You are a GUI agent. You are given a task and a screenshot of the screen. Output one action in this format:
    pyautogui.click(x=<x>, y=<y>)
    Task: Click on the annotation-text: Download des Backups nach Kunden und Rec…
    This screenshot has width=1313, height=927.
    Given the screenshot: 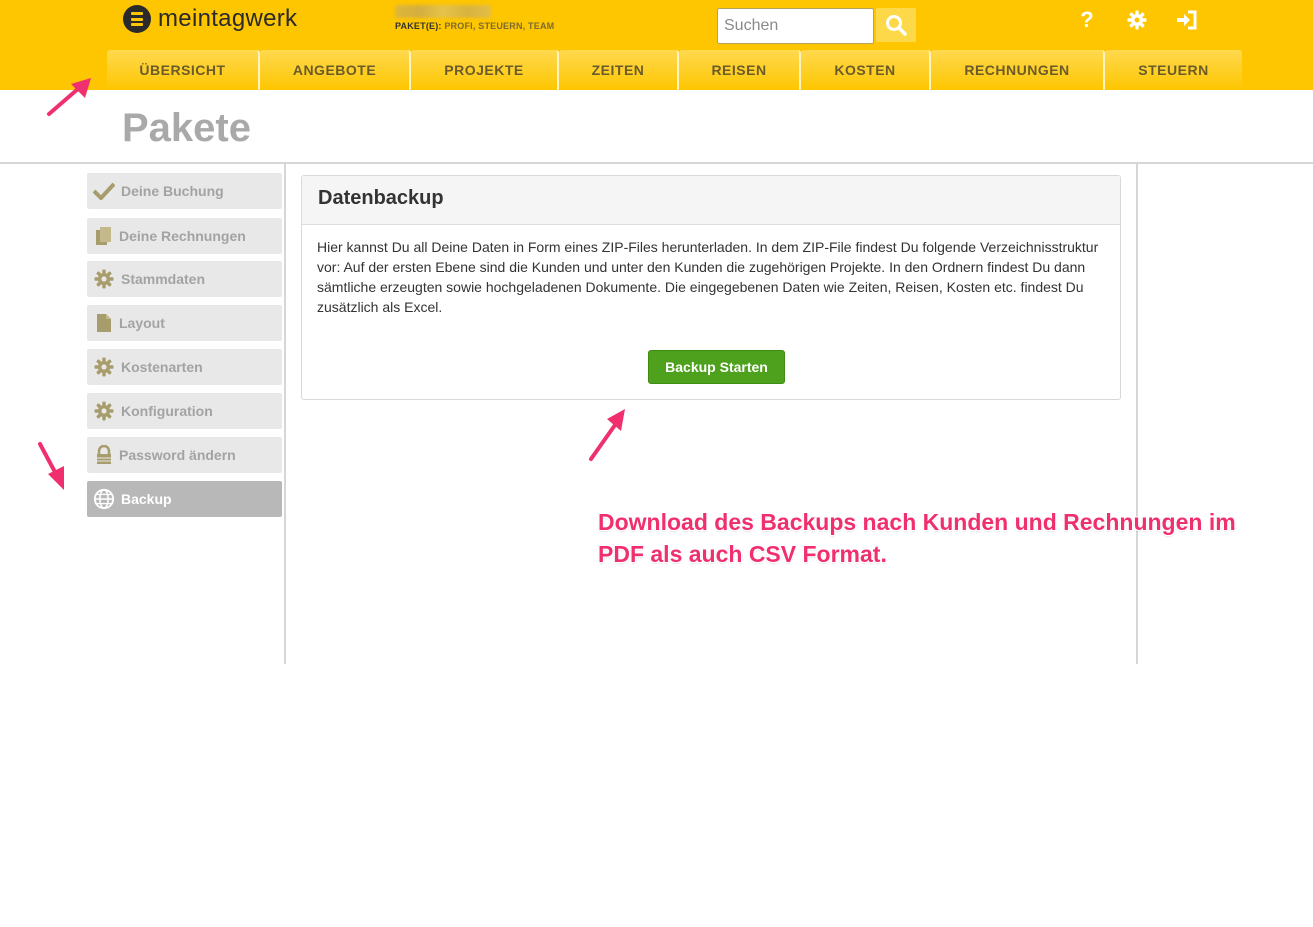 What is the action you would take?
    pyautogui.click(x=917, y=538)
    